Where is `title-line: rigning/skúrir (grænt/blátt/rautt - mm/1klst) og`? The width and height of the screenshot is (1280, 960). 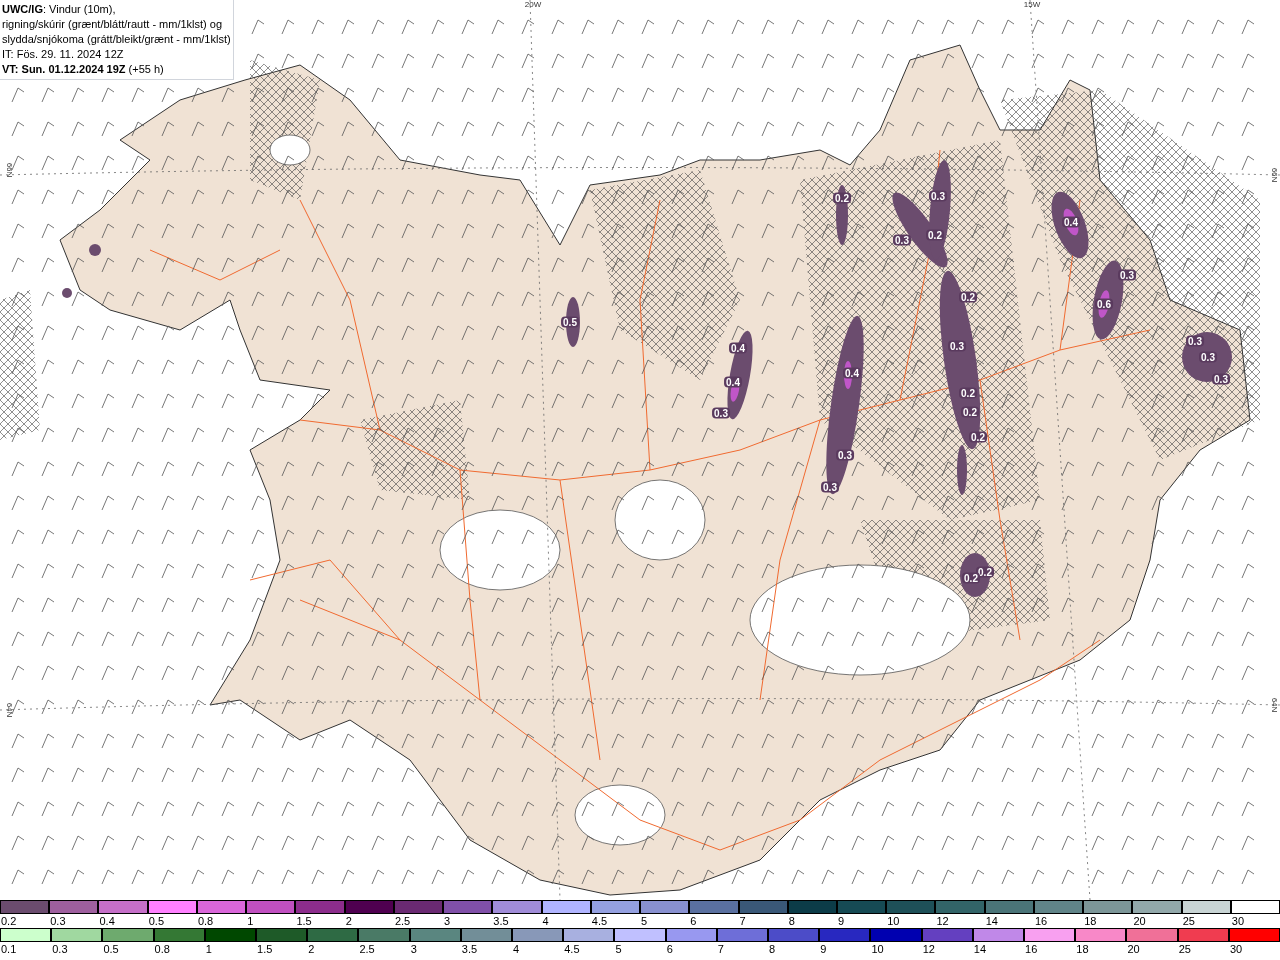
title-line: rigning/skúrir (grænt/blátt/rautt - mm/1klst) og is located at coordinates (113, 24).